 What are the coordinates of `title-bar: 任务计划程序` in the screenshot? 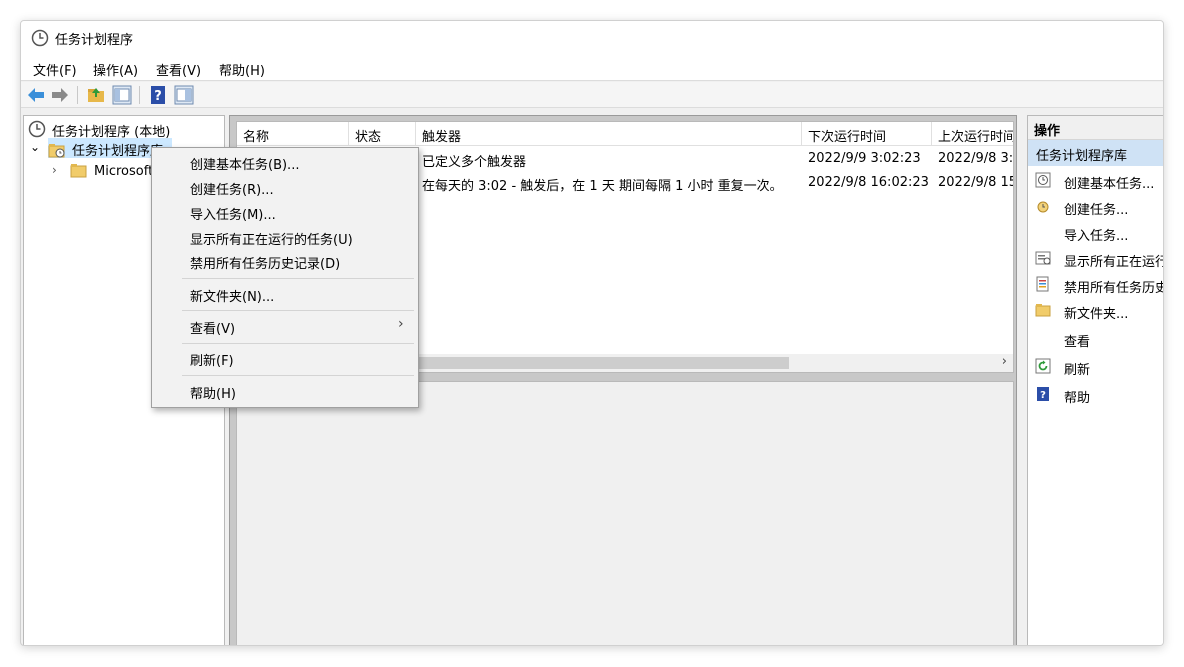 It's located at (592, 38).